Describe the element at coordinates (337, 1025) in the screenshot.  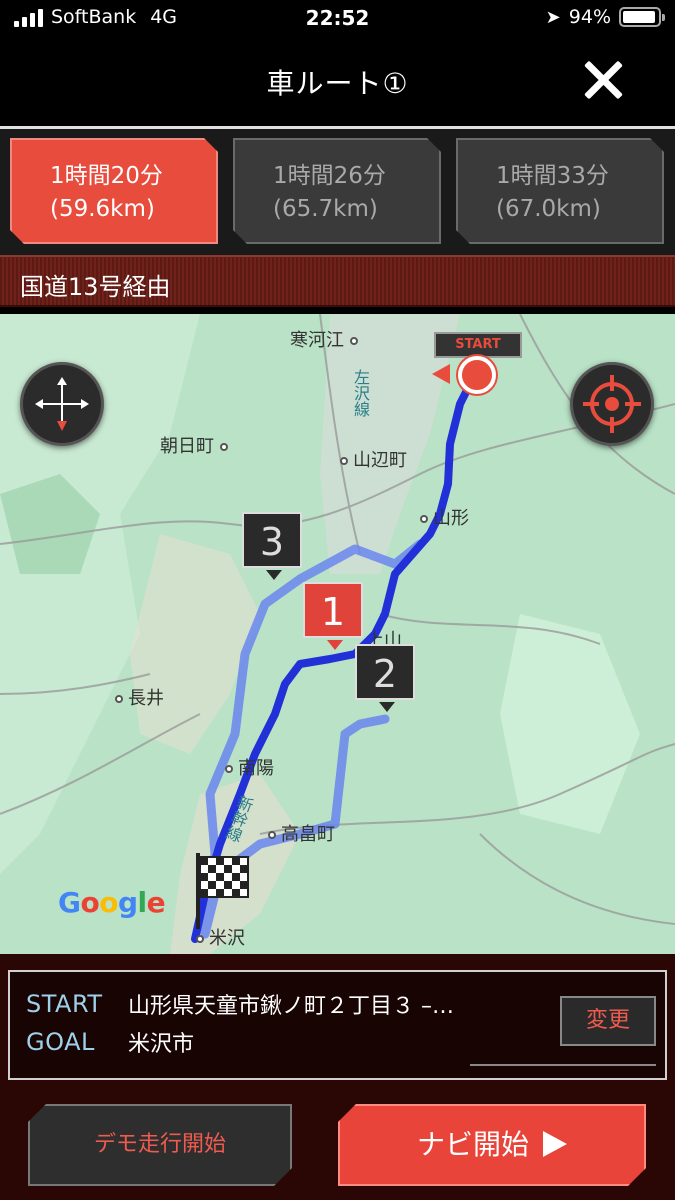
I see `trip-summary: START 山形県天童市鍬ノ町２丁目３ –… GOAL 米沢市 変更` at that location.